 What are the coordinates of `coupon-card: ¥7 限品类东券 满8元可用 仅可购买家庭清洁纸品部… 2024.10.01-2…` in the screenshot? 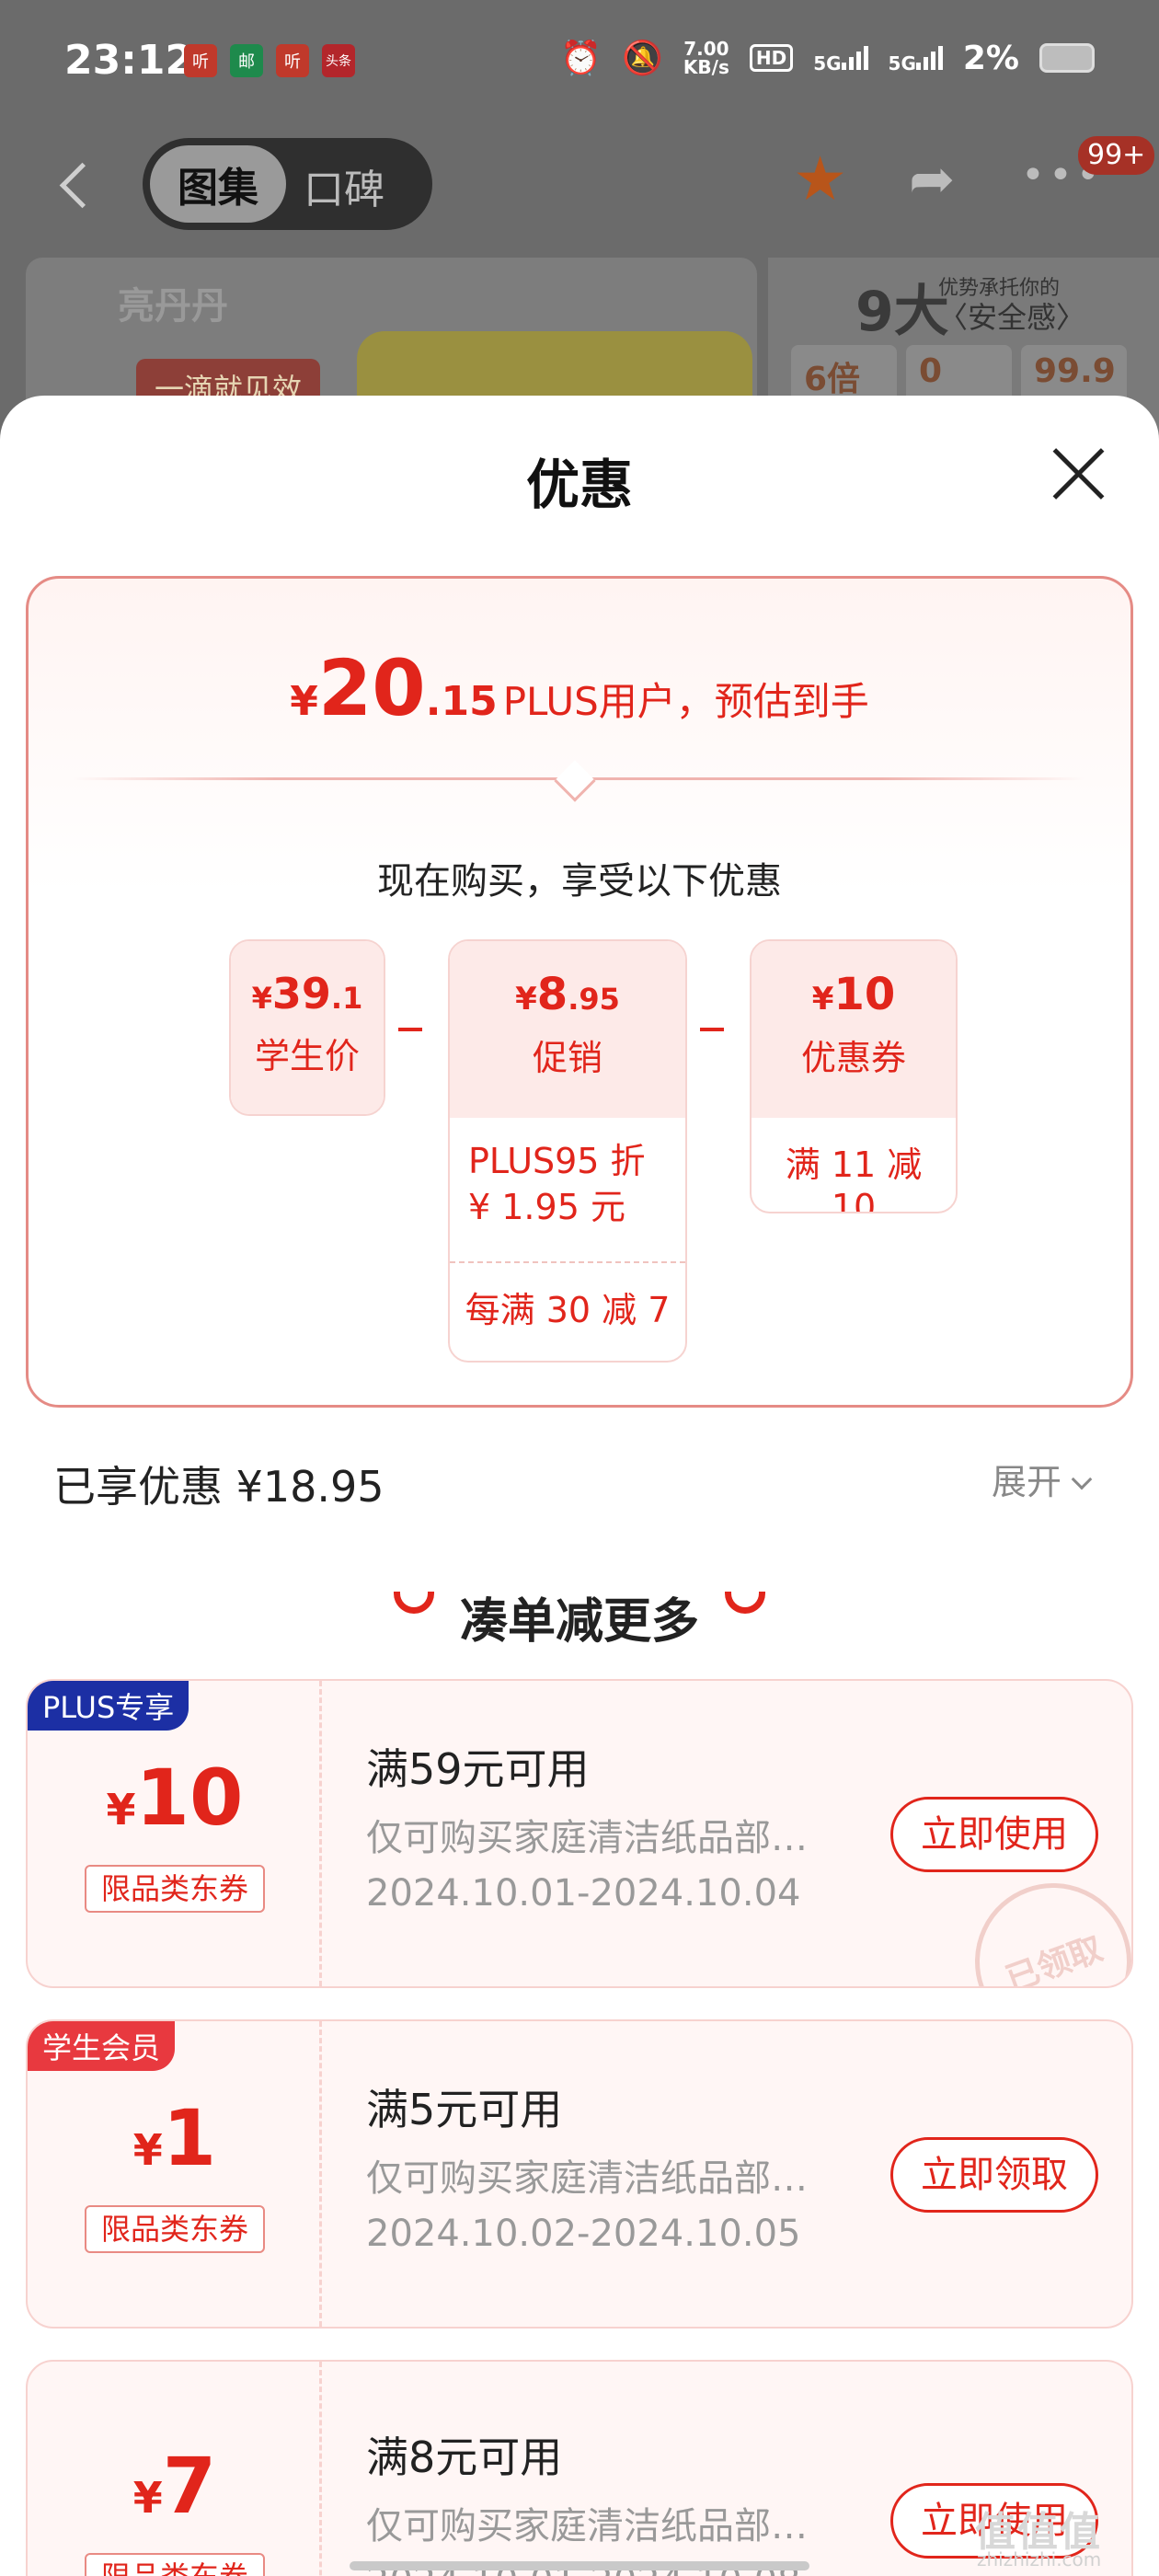 It's located at (579, 2468).